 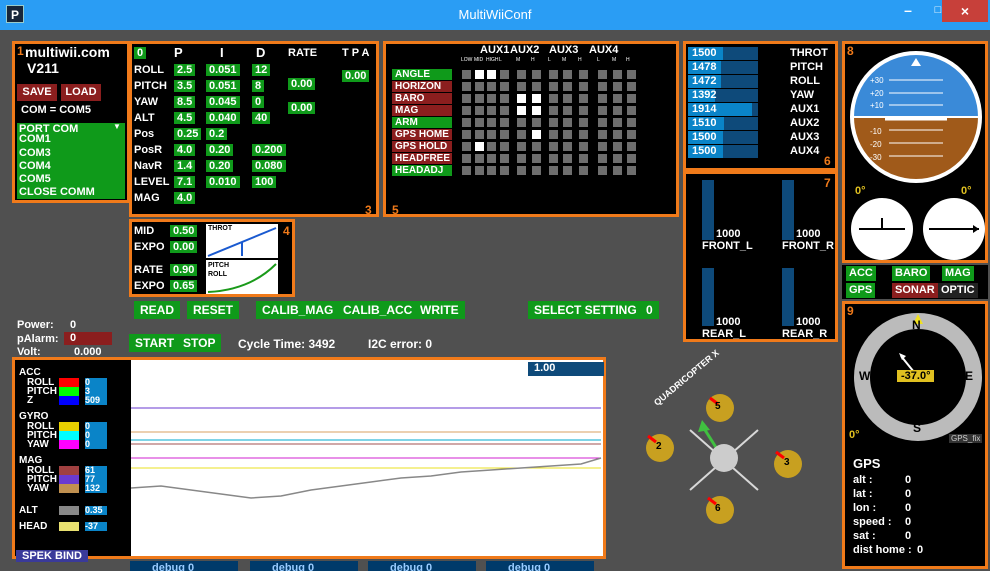 What do you see at coordinates (185, 70) in the screenshot?
I see `pid-p-field: 2.5` at bounding box center [185, 70].